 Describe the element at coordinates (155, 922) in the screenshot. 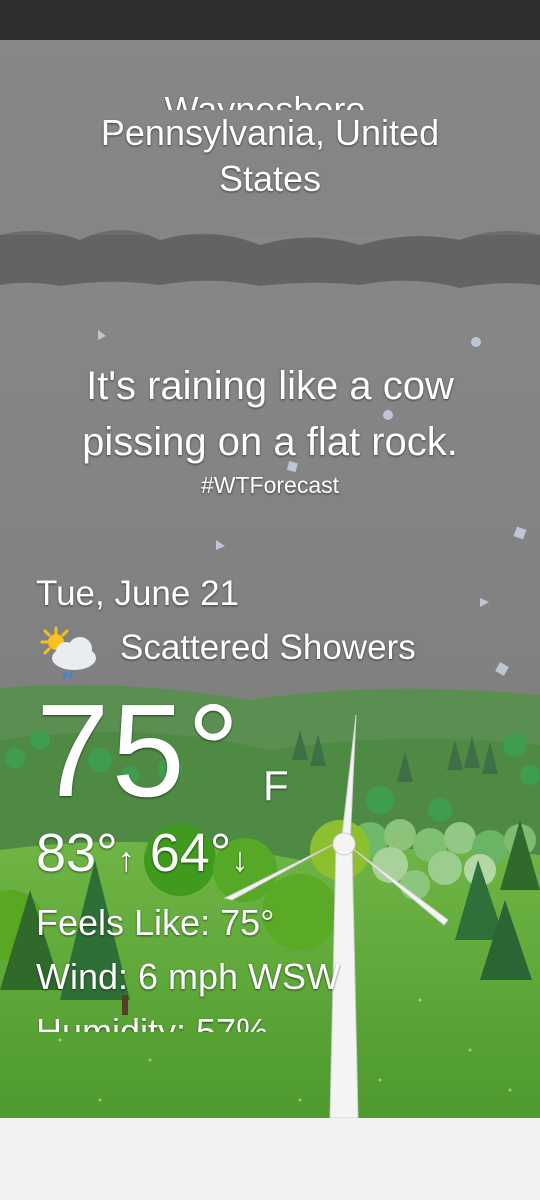

I see `feels-like: Feels Like: 75°` at that location.